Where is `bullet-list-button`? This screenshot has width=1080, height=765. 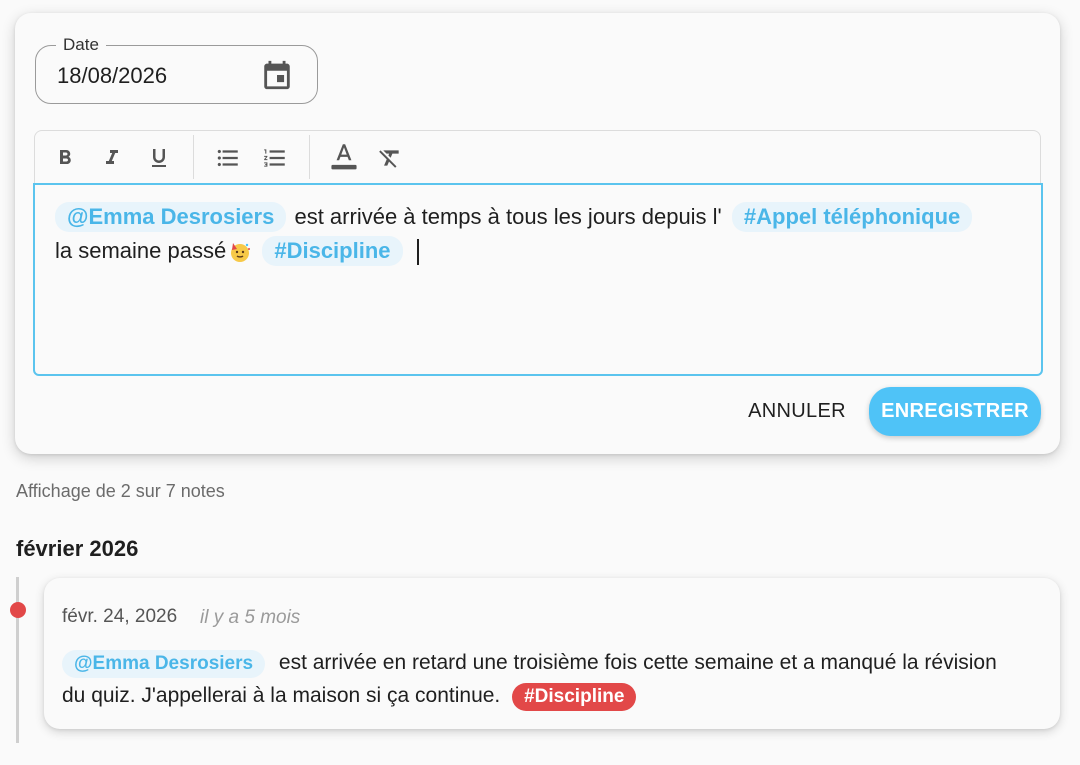
bullet-list-button is located at coordinates (228, 158).